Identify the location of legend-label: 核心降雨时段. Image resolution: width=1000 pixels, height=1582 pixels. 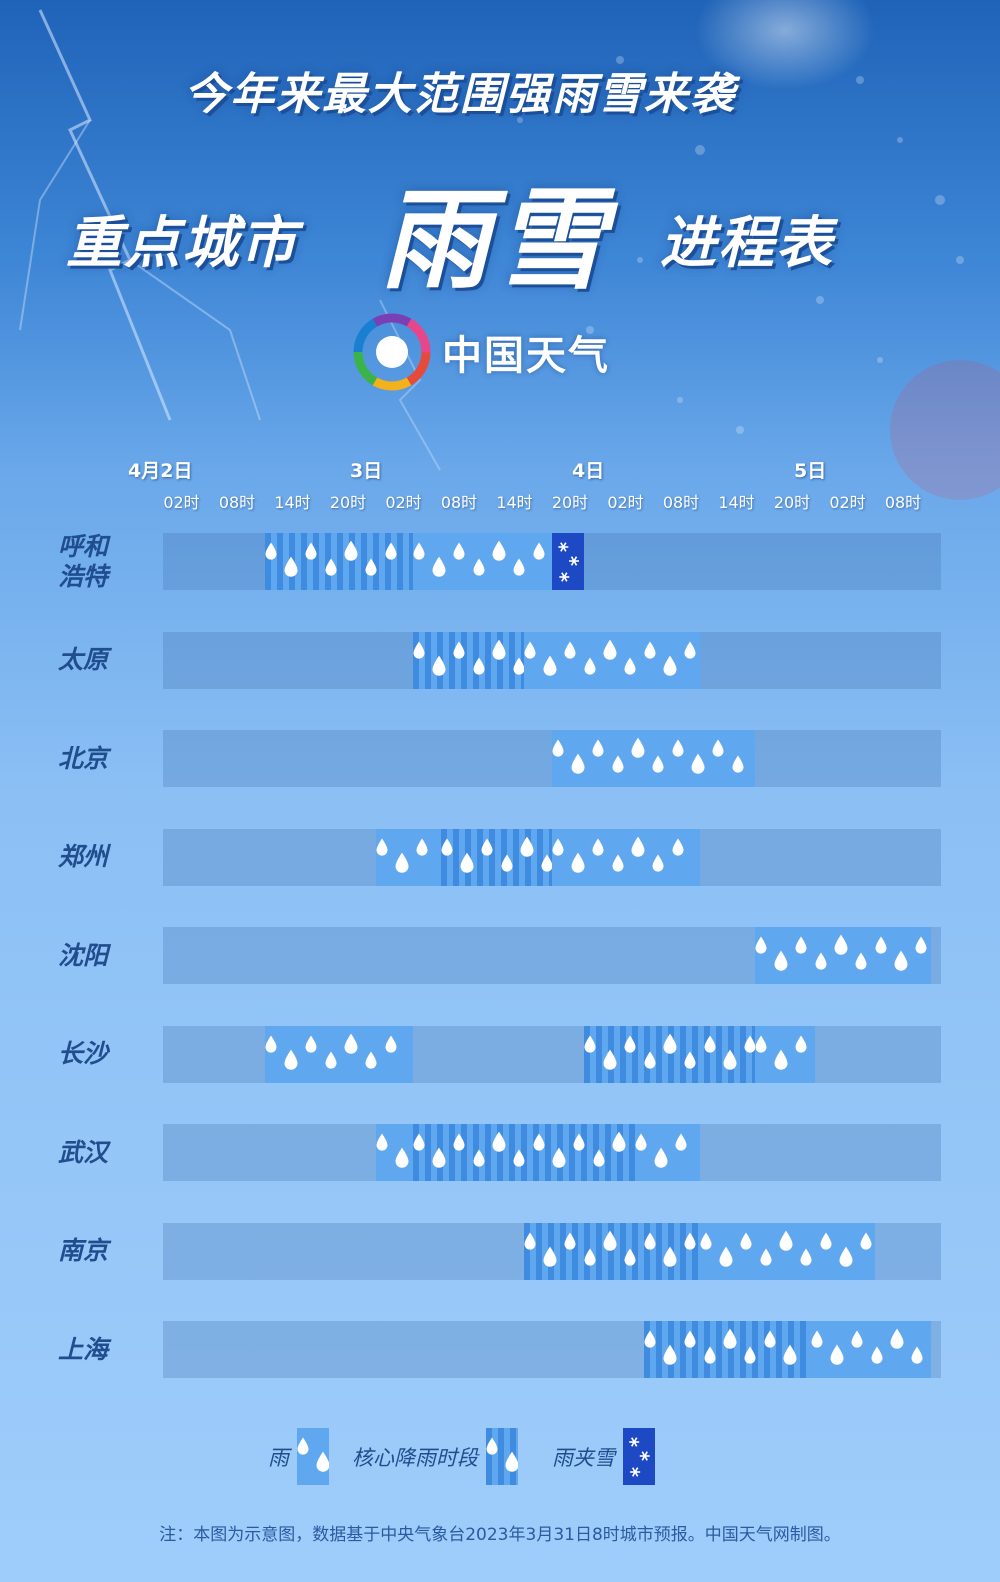
(415, 1457).